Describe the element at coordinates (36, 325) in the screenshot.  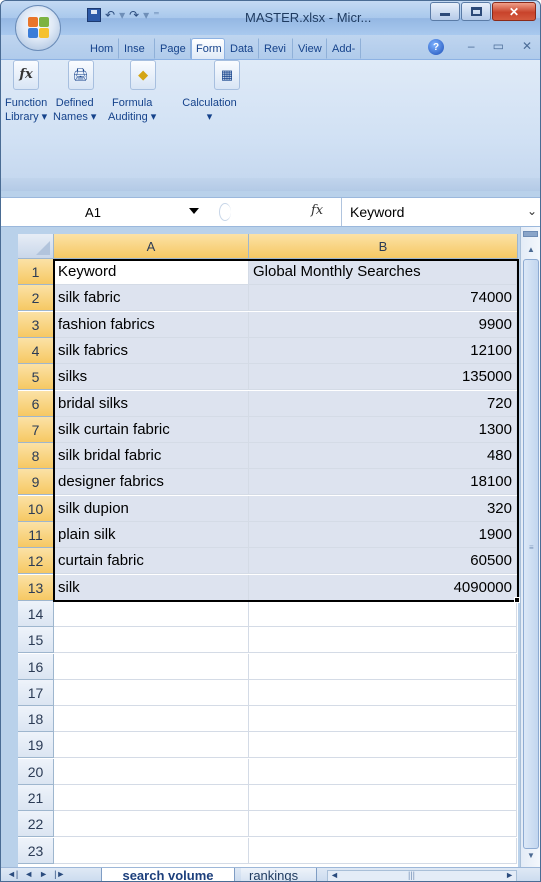
I see `row-header: 3` at that location.